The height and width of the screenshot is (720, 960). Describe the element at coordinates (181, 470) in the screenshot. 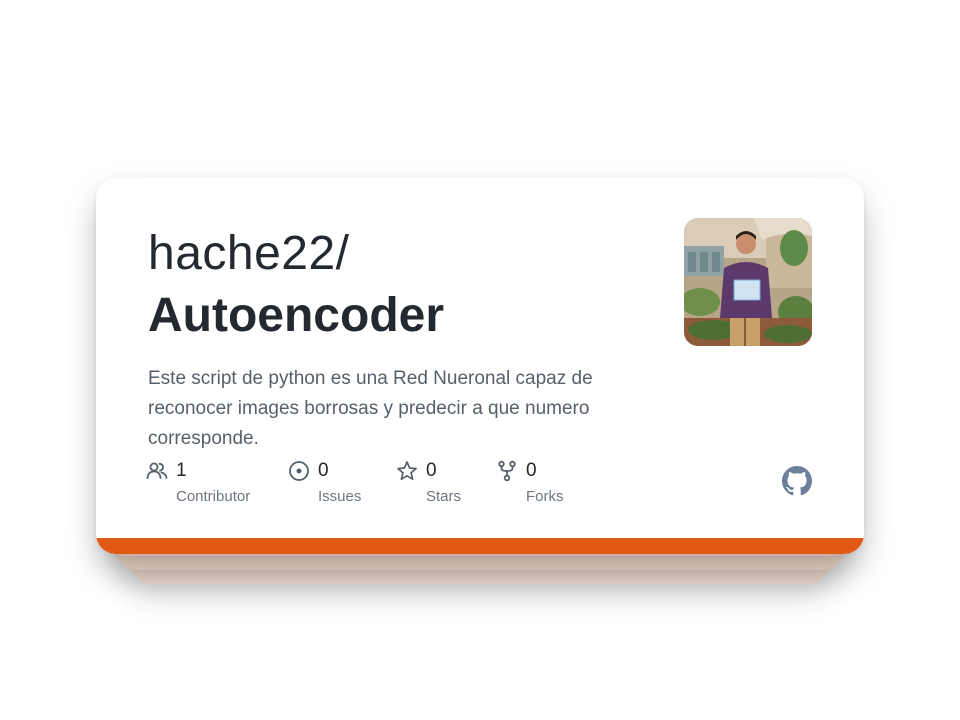

I see `stat-count: 1` at that location.